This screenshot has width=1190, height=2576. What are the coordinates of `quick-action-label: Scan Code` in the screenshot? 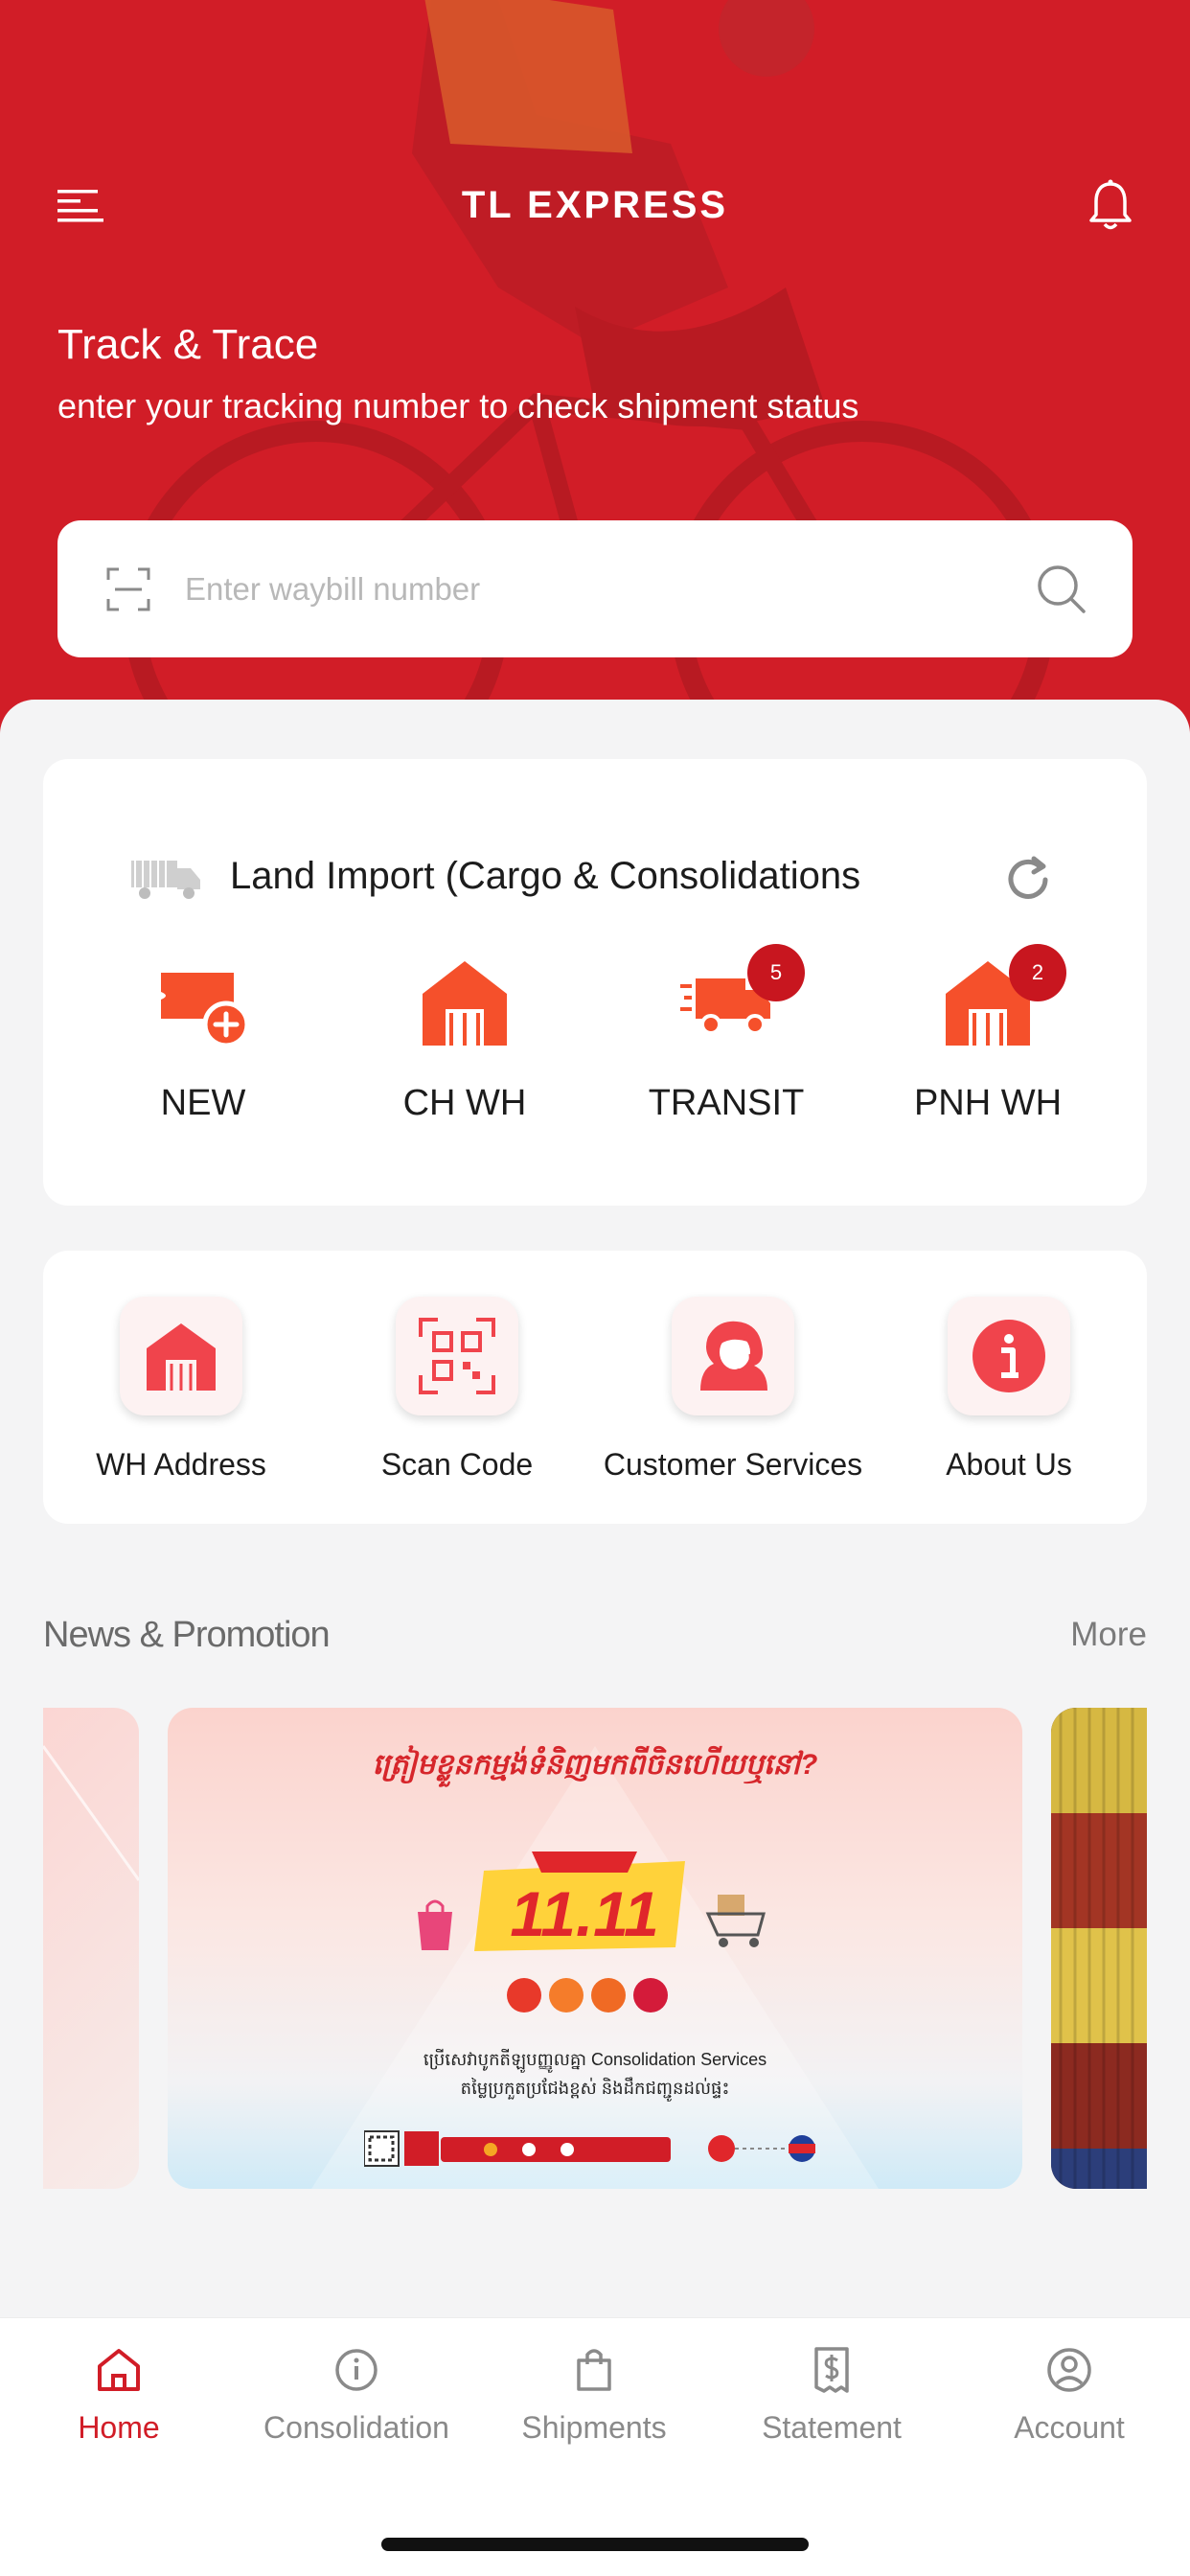 It's located at (457, 1464).